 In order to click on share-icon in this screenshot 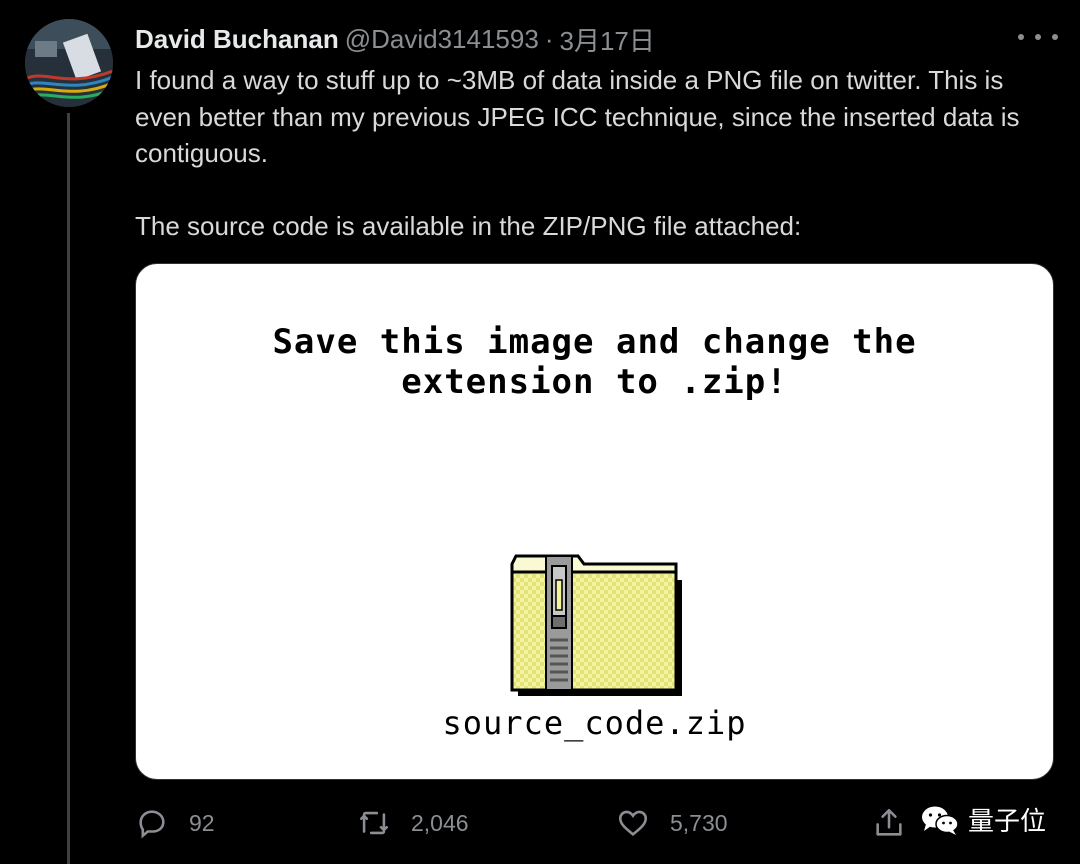, I will do `click(889, 822)`.